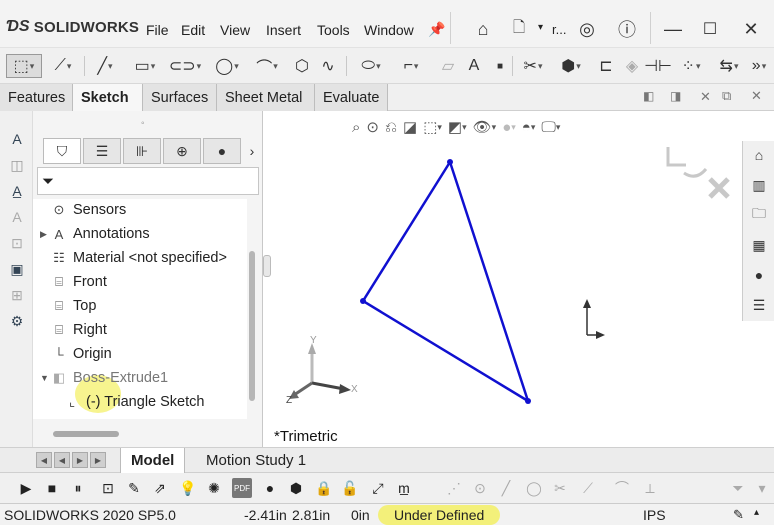 Image resolution: width=774 pixels, height=525 pixels. Describe the element at coordinates (235, 30) in the screenshot. I see `menu-view: View` at that location.